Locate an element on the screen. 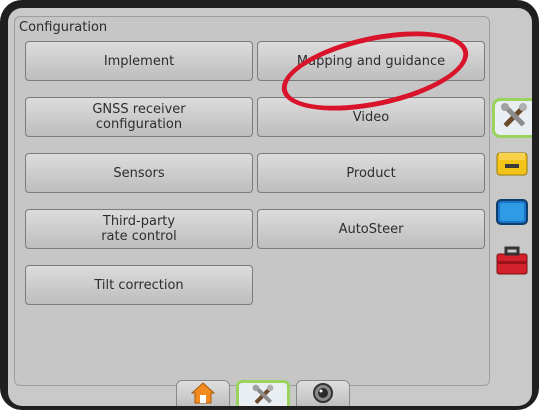  implement-button: Implement is located at coordinates (139, 61).